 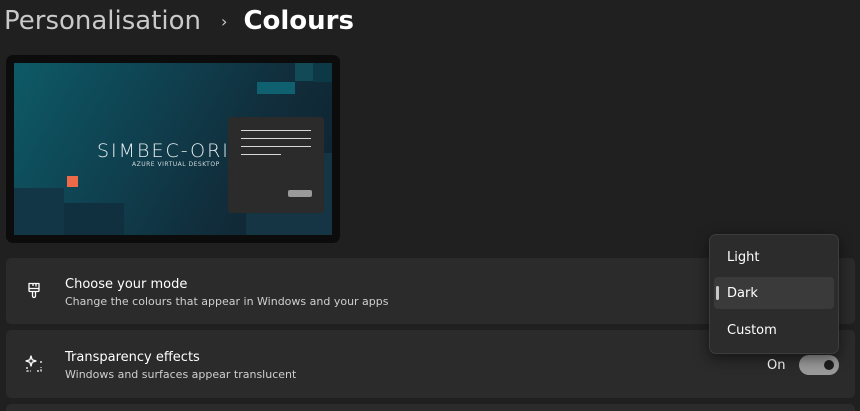 What do you see at coordinates (743, 257) in the screenshot?
I see `mode-option-label: Light` at bounding box center [743, 257].